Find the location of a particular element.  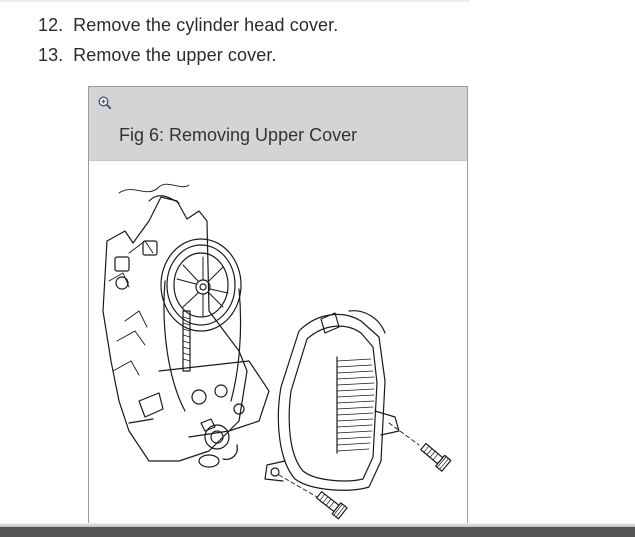

step-item: 13. Remove the upper cover. is located at coordinates (188, 55).